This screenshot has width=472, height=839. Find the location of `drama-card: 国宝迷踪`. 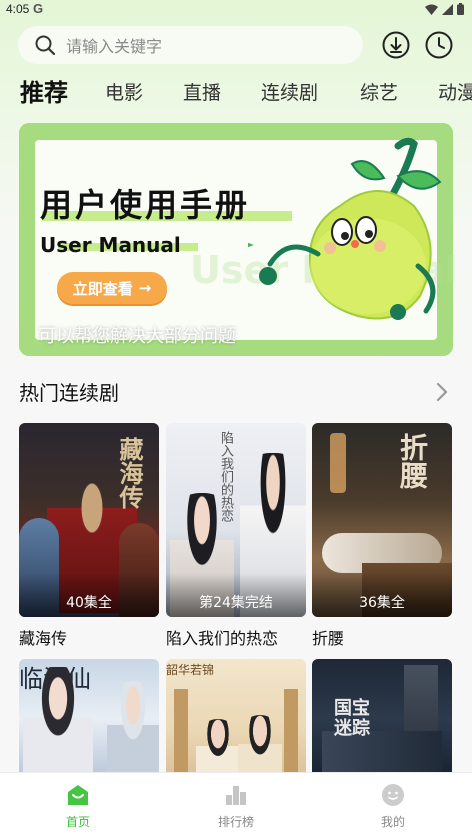

drama-card: 国宝迷踪 is located at coordinates (382, 719).